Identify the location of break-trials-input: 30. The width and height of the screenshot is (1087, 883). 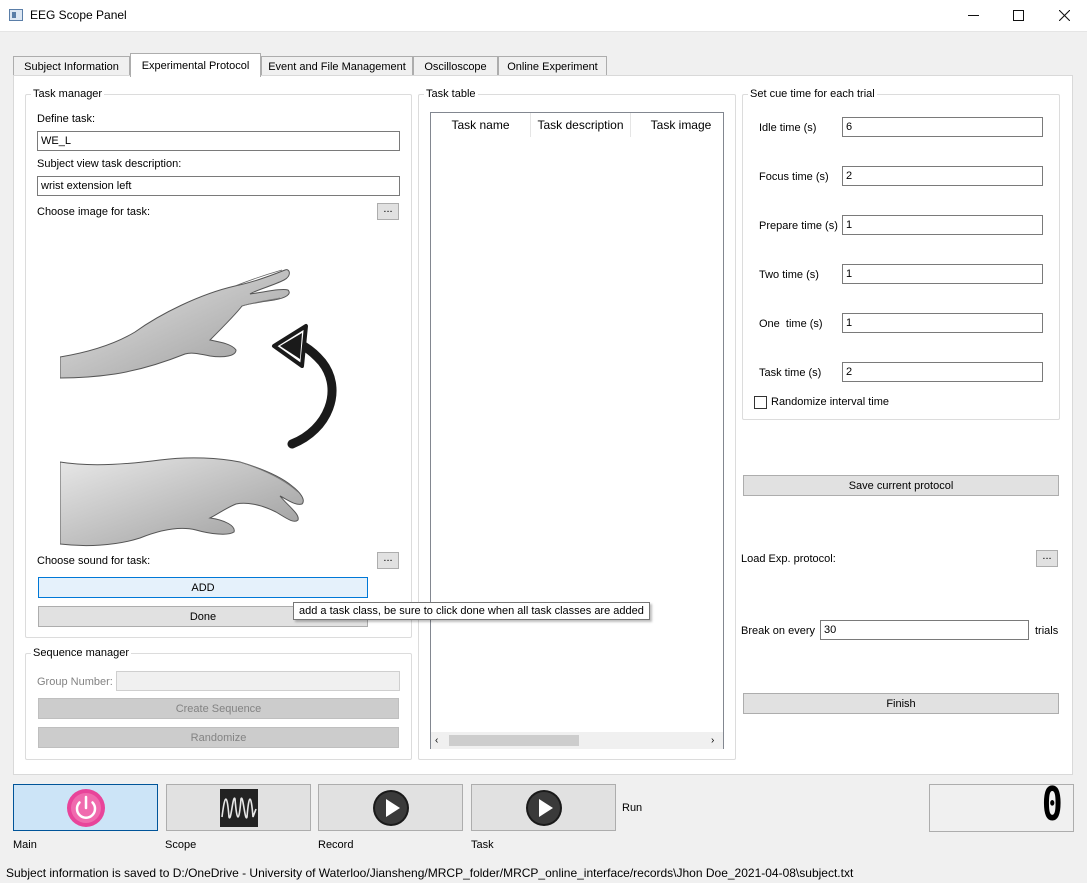
(924, 630).